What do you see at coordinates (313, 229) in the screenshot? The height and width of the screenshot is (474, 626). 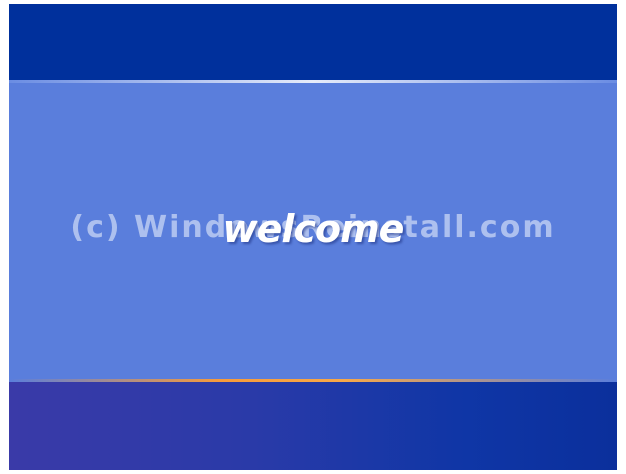 I see `welcome-text: welcome` at bounding box center [313, 229].